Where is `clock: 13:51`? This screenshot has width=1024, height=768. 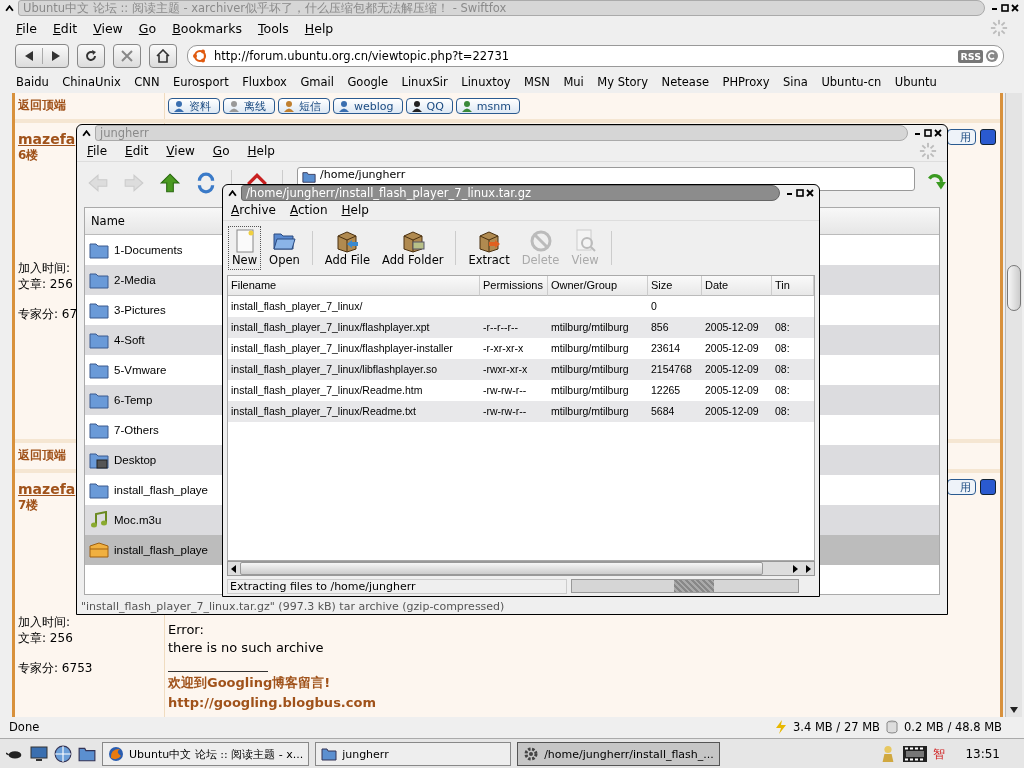 clock: 13:51 is located at coordinates (982, 754).